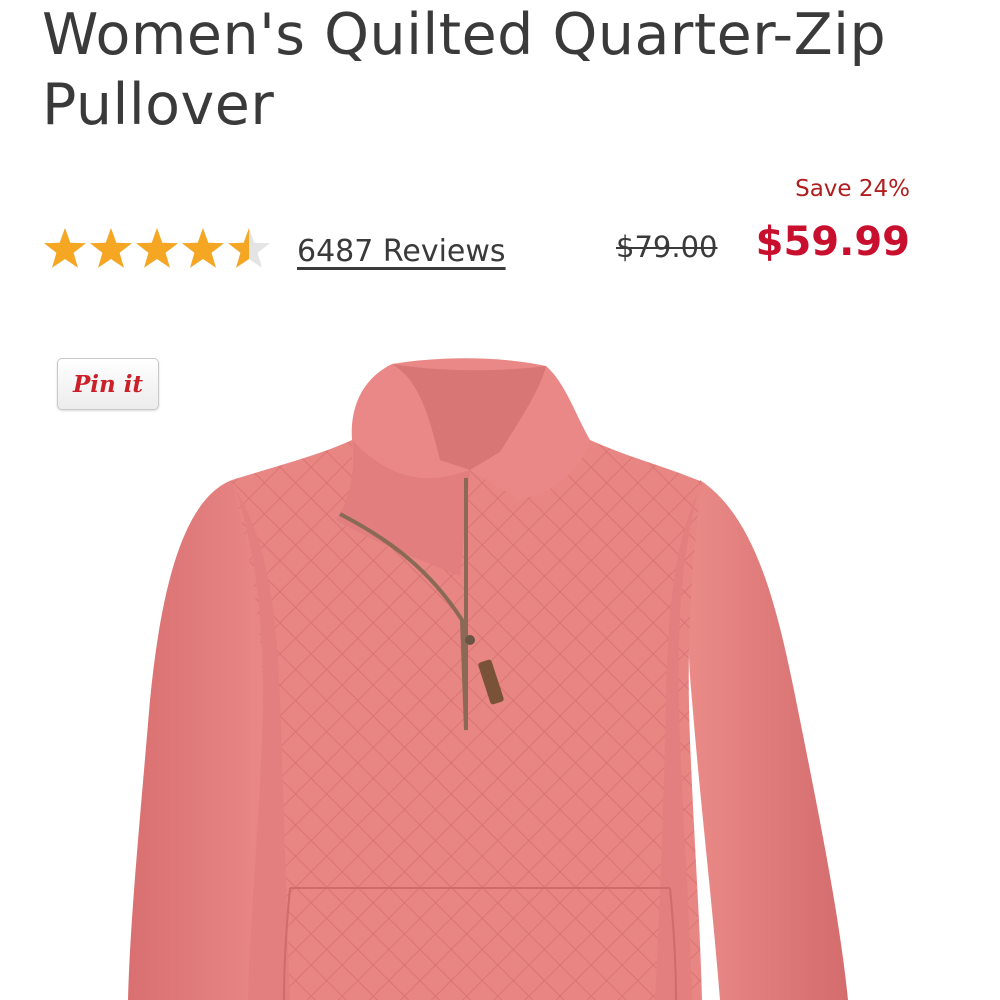 The image size is (1000, 1000). I want to click on reviews-link: 6487 Reviews, so click(401, 251).